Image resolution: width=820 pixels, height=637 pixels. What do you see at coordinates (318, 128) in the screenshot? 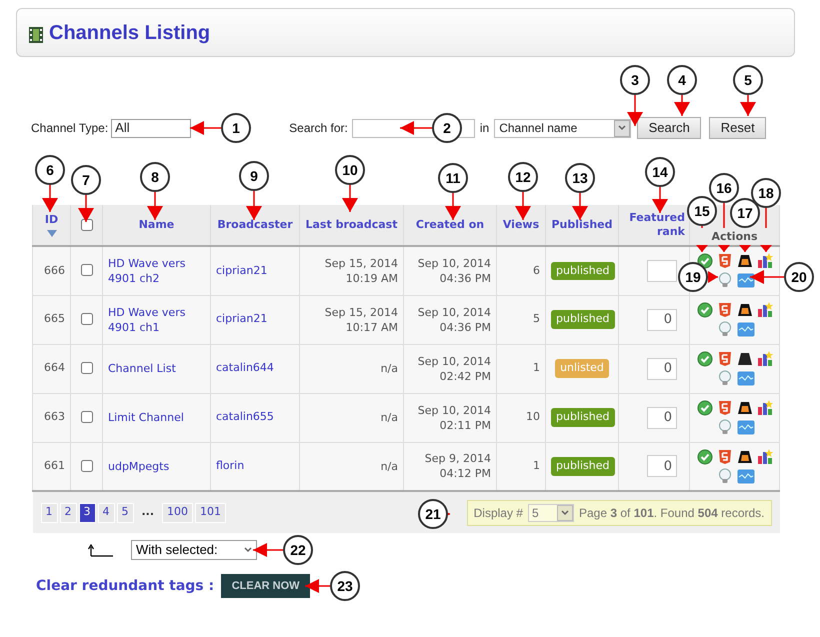
I see `field-label: Search for:` at bounding box center [318, 128].